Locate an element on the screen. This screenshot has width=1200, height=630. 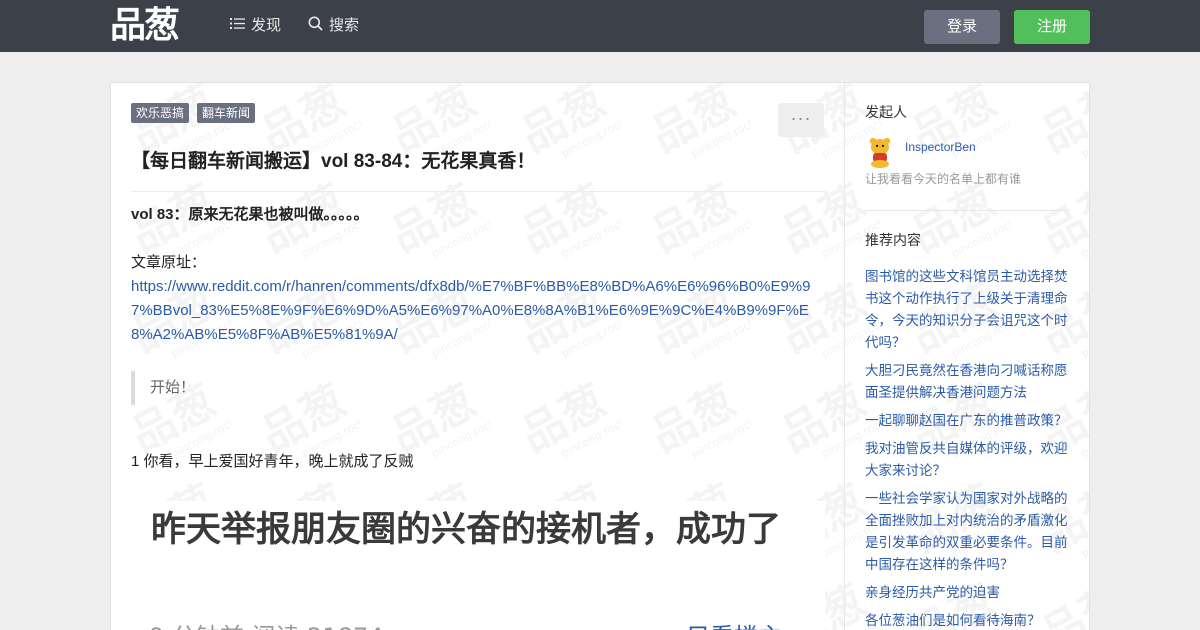
initiator-username: InspectorBen is located at coordinates (940, 147).